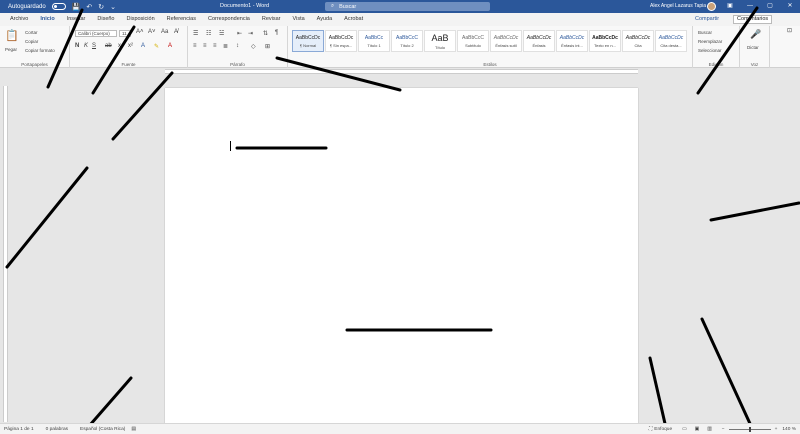  Describe the element at coordinates (716, 47) in the screenshot. I see `editing-group: Buscar Reemplazar Seleccionar Edición` at that location.